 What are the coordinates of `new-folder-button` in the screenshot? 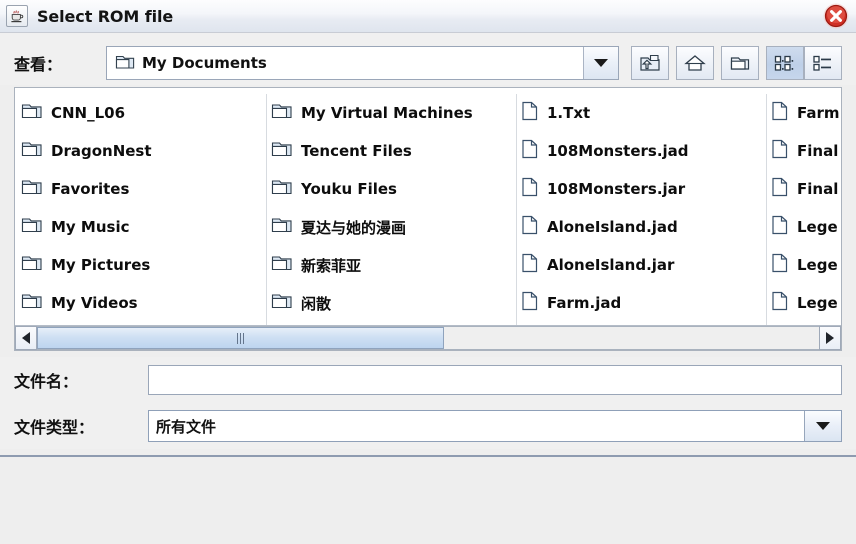 It's located at (740, 63).